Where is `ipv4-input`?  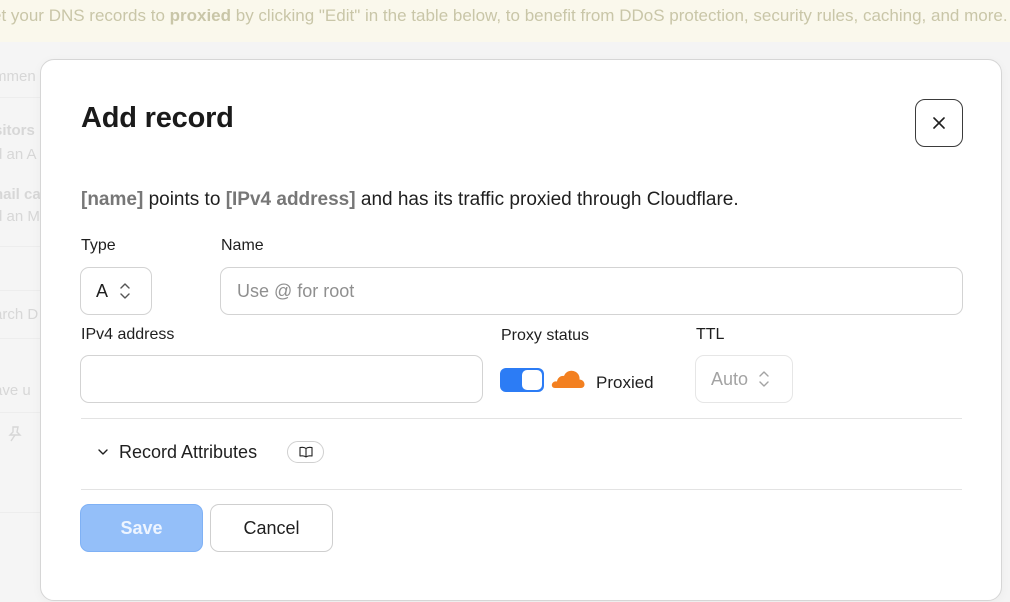
ipv4-input is located at coordinates (281, 379).